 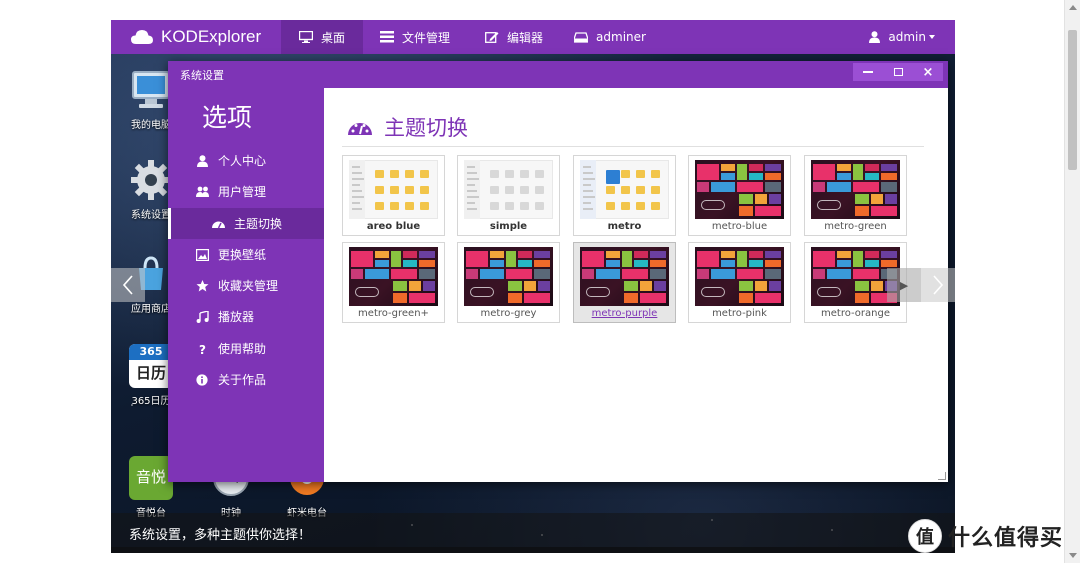 I want to click on menu-label: 使用帮助, so click(x=242, y=349).